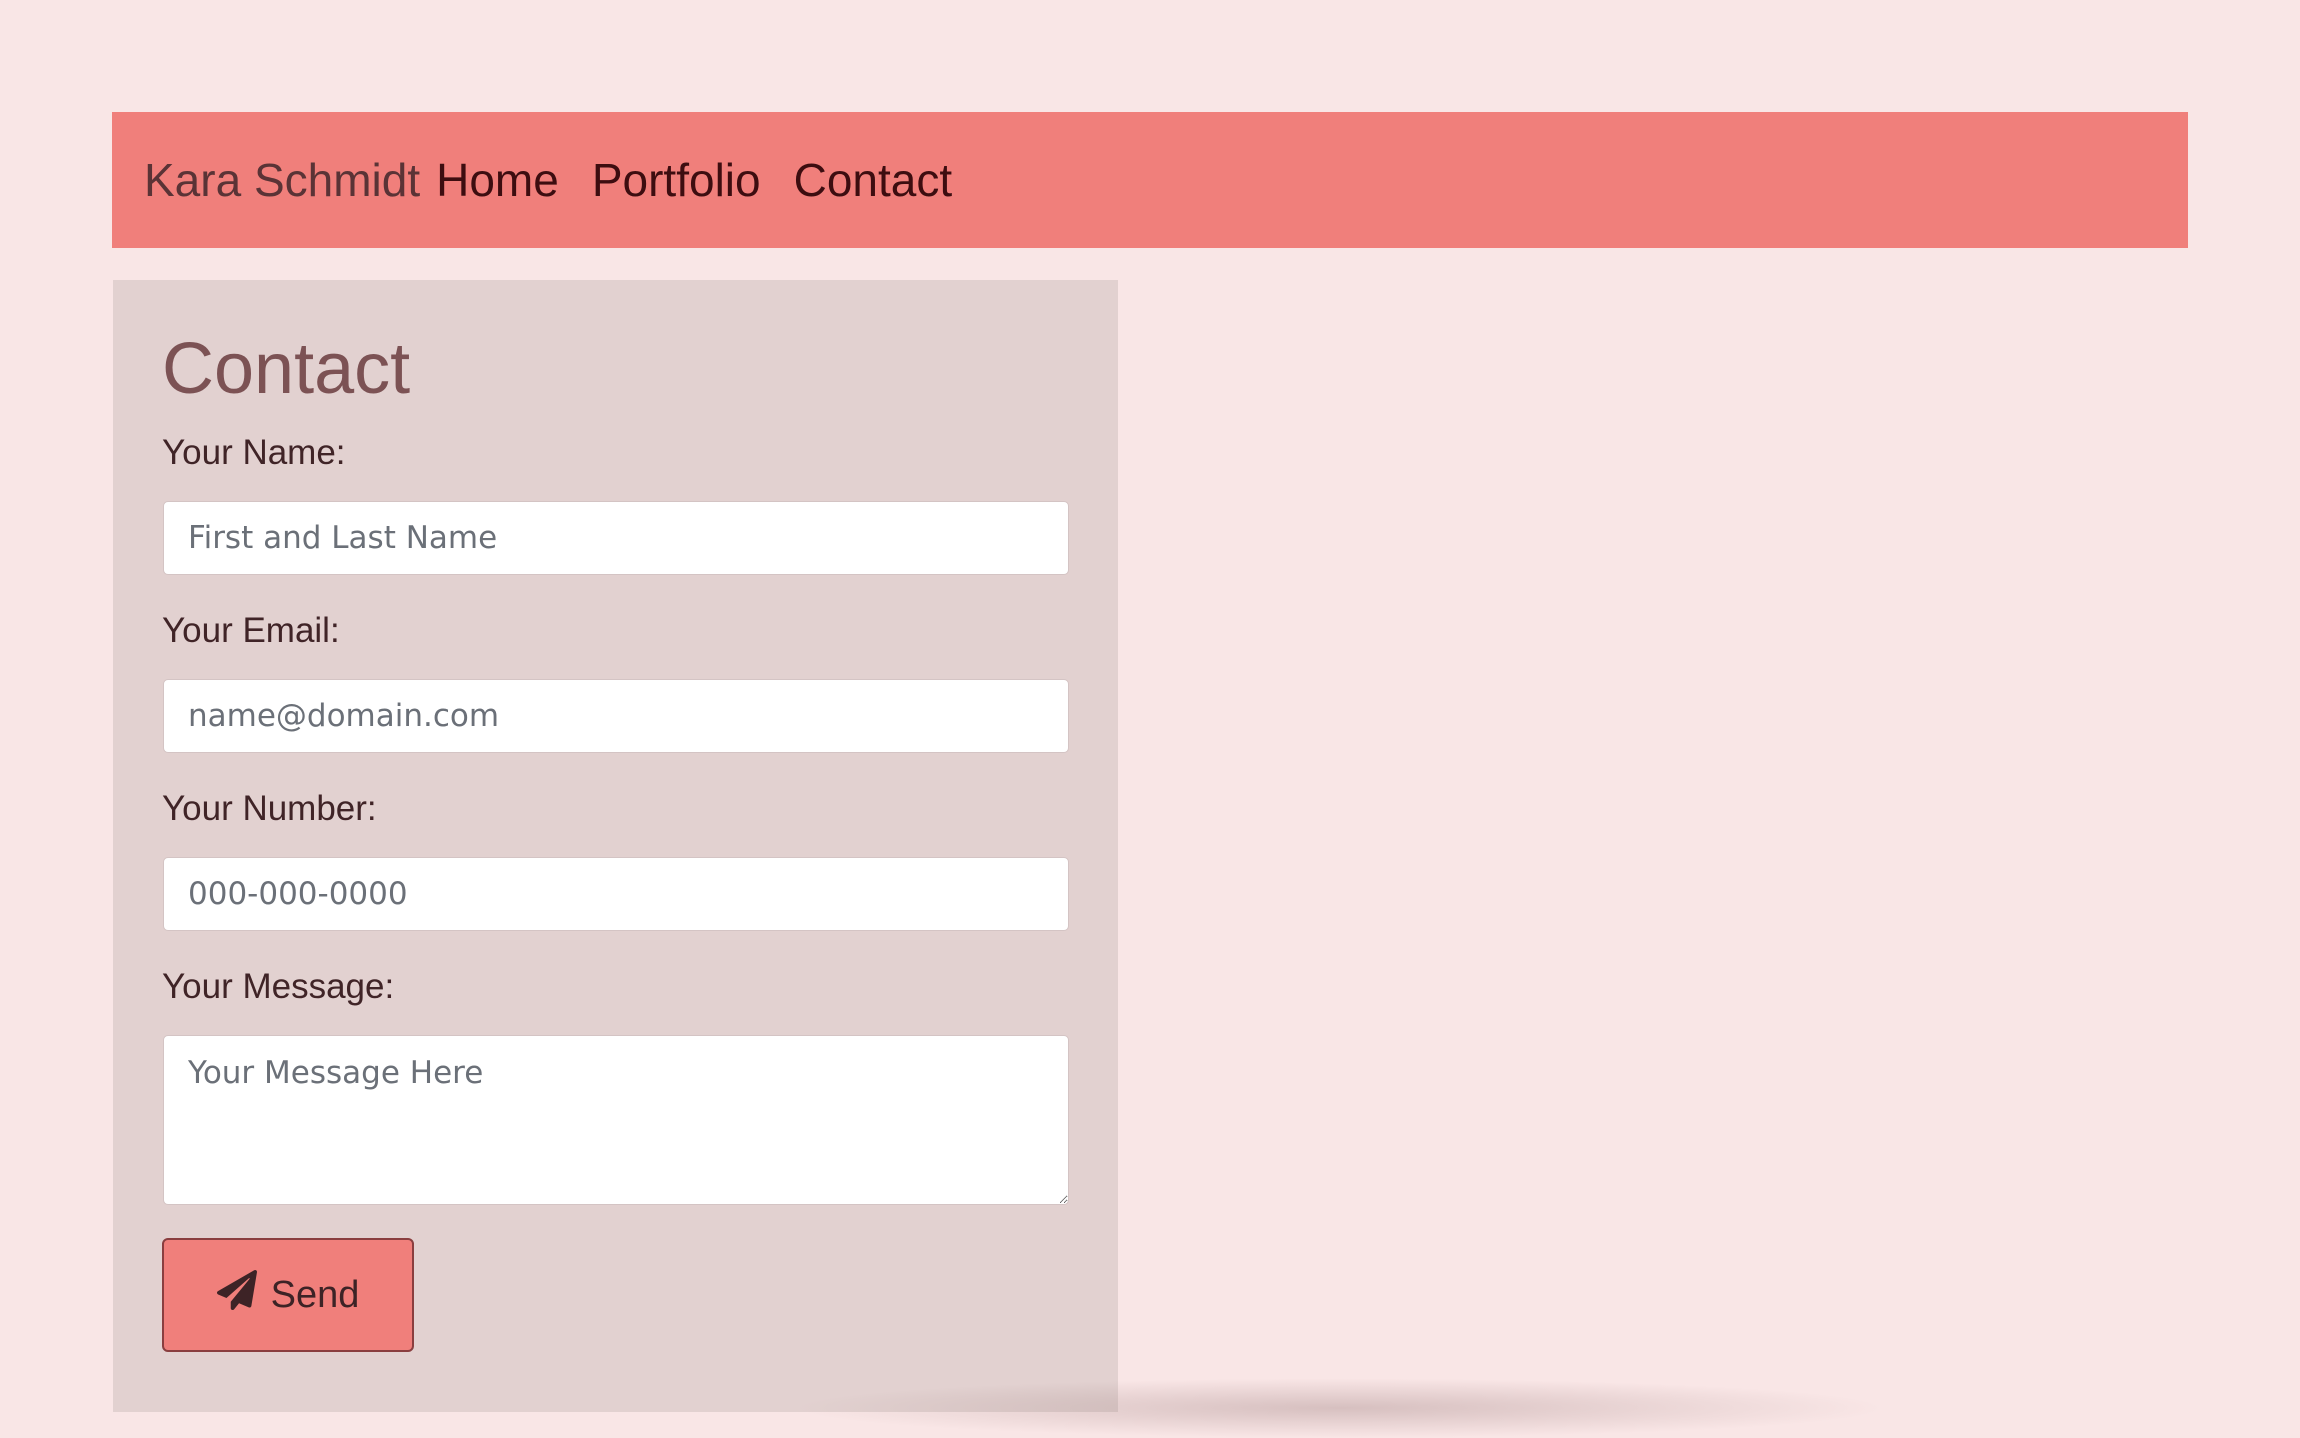  I want to click on brand-name: Kara Schmidt, so click(282, 180).